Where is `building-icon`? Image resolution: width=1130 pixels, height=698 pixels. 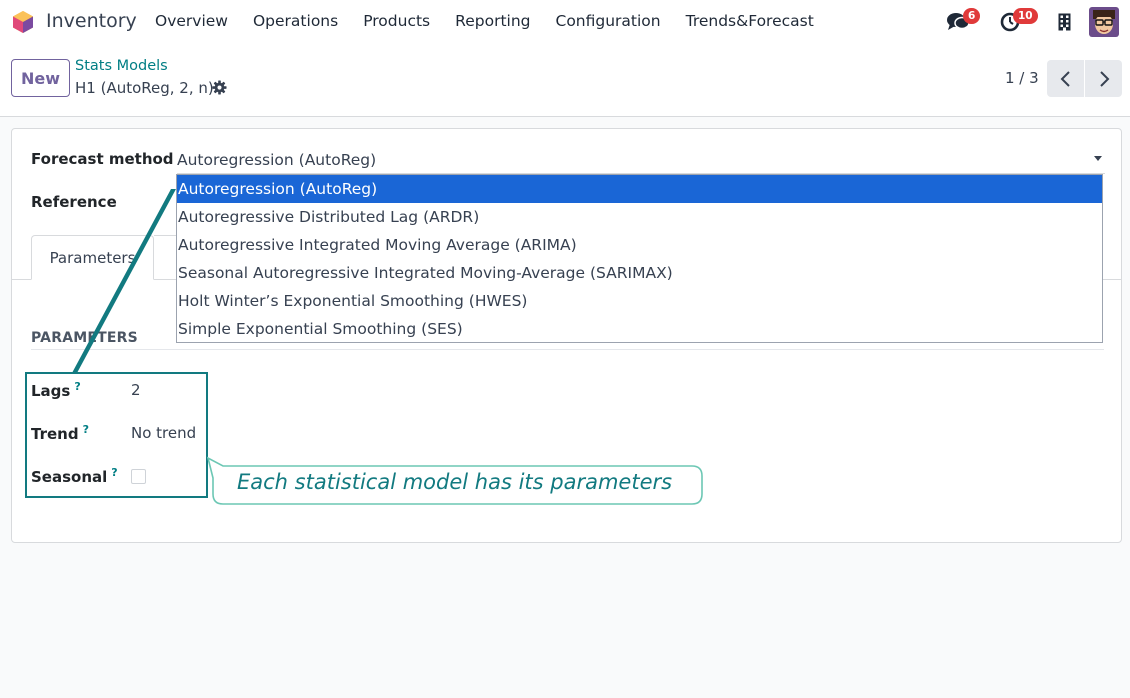 building-icon is located at coordinates (1064, 22).